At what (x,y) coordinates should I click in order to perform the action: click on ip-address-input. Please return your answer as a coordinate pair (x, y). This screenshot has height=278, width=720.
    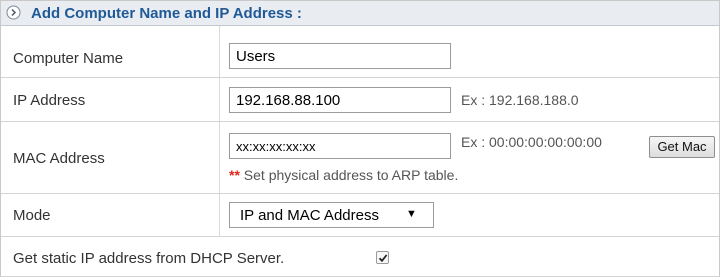
    Looking at the image, I should click on (340, 100).